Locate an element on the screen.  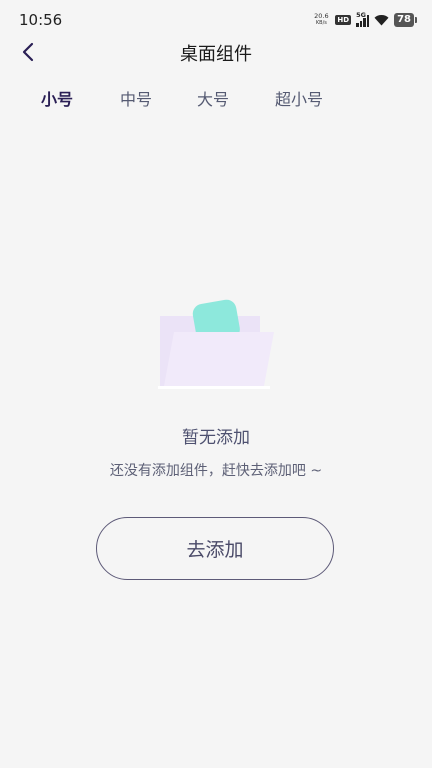
tab-extra-small: 超小号 is located at coordinates (299, 98).